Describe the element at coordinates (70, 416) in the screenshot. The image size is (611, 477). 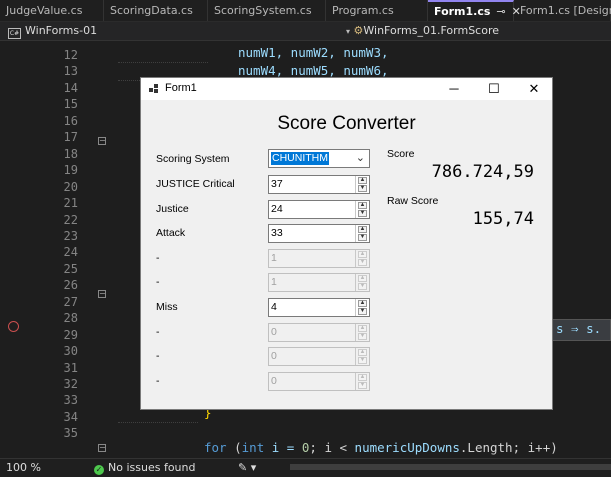
I see `line-number: 34` at that location.